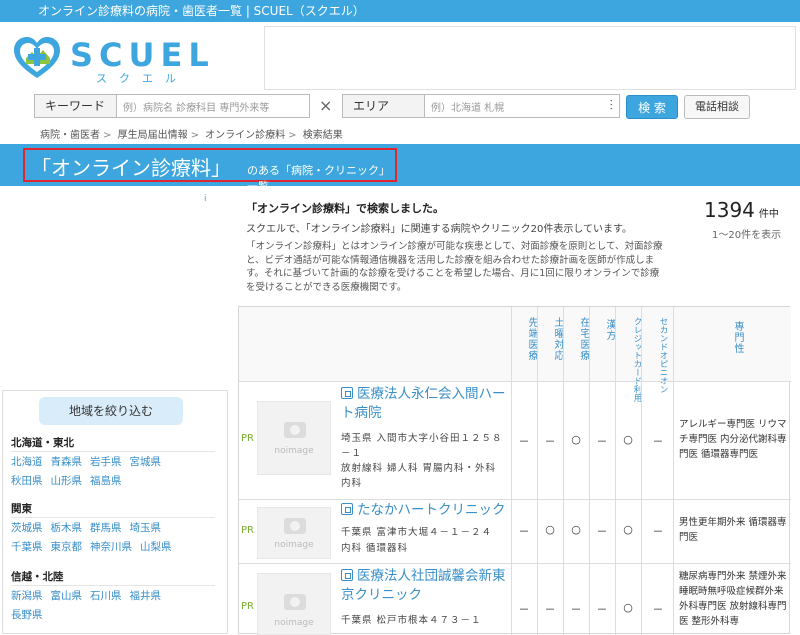  What do you see at coordinates (717, 107) in the screenshot?
I see `phone-consult-button: 電話相談` at bounding box center [717, 107].